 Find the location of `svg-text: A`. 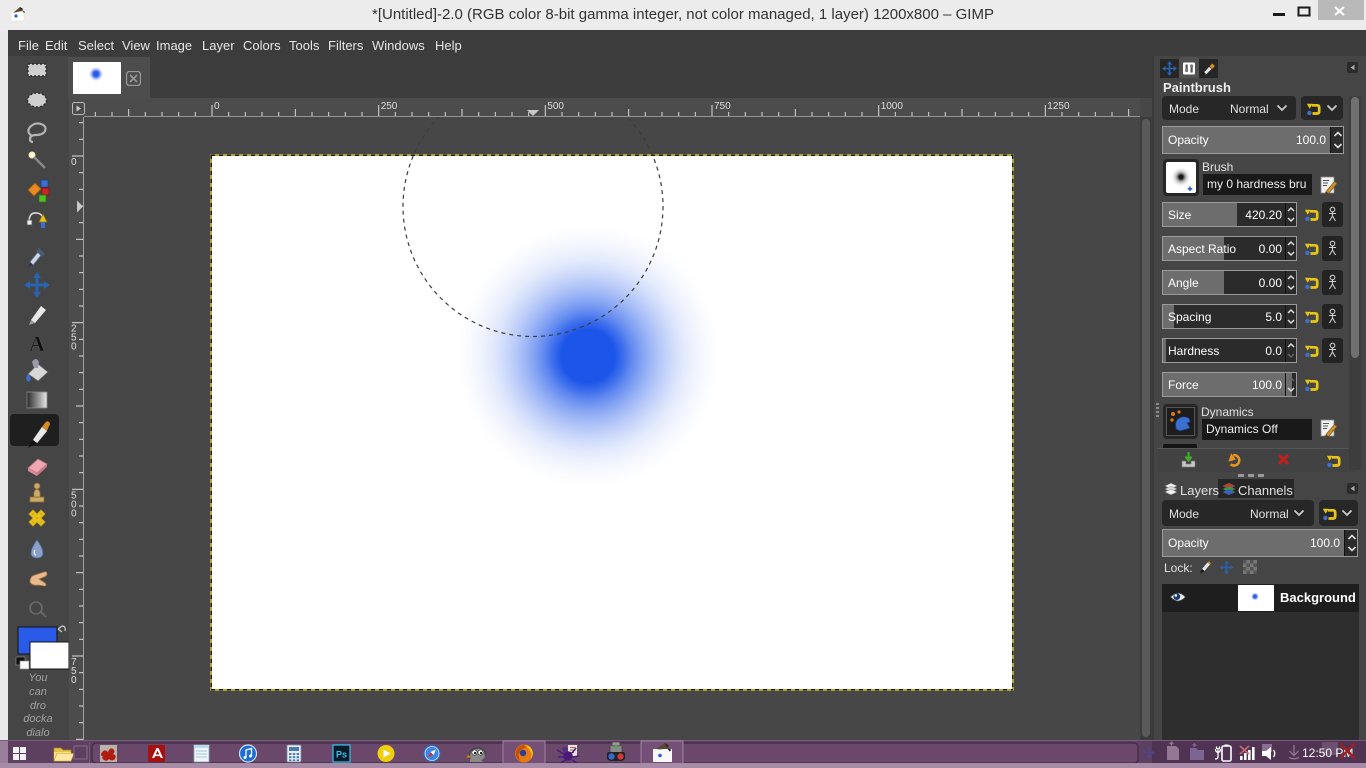

svg-text: A is located at coordinates (37, 343).